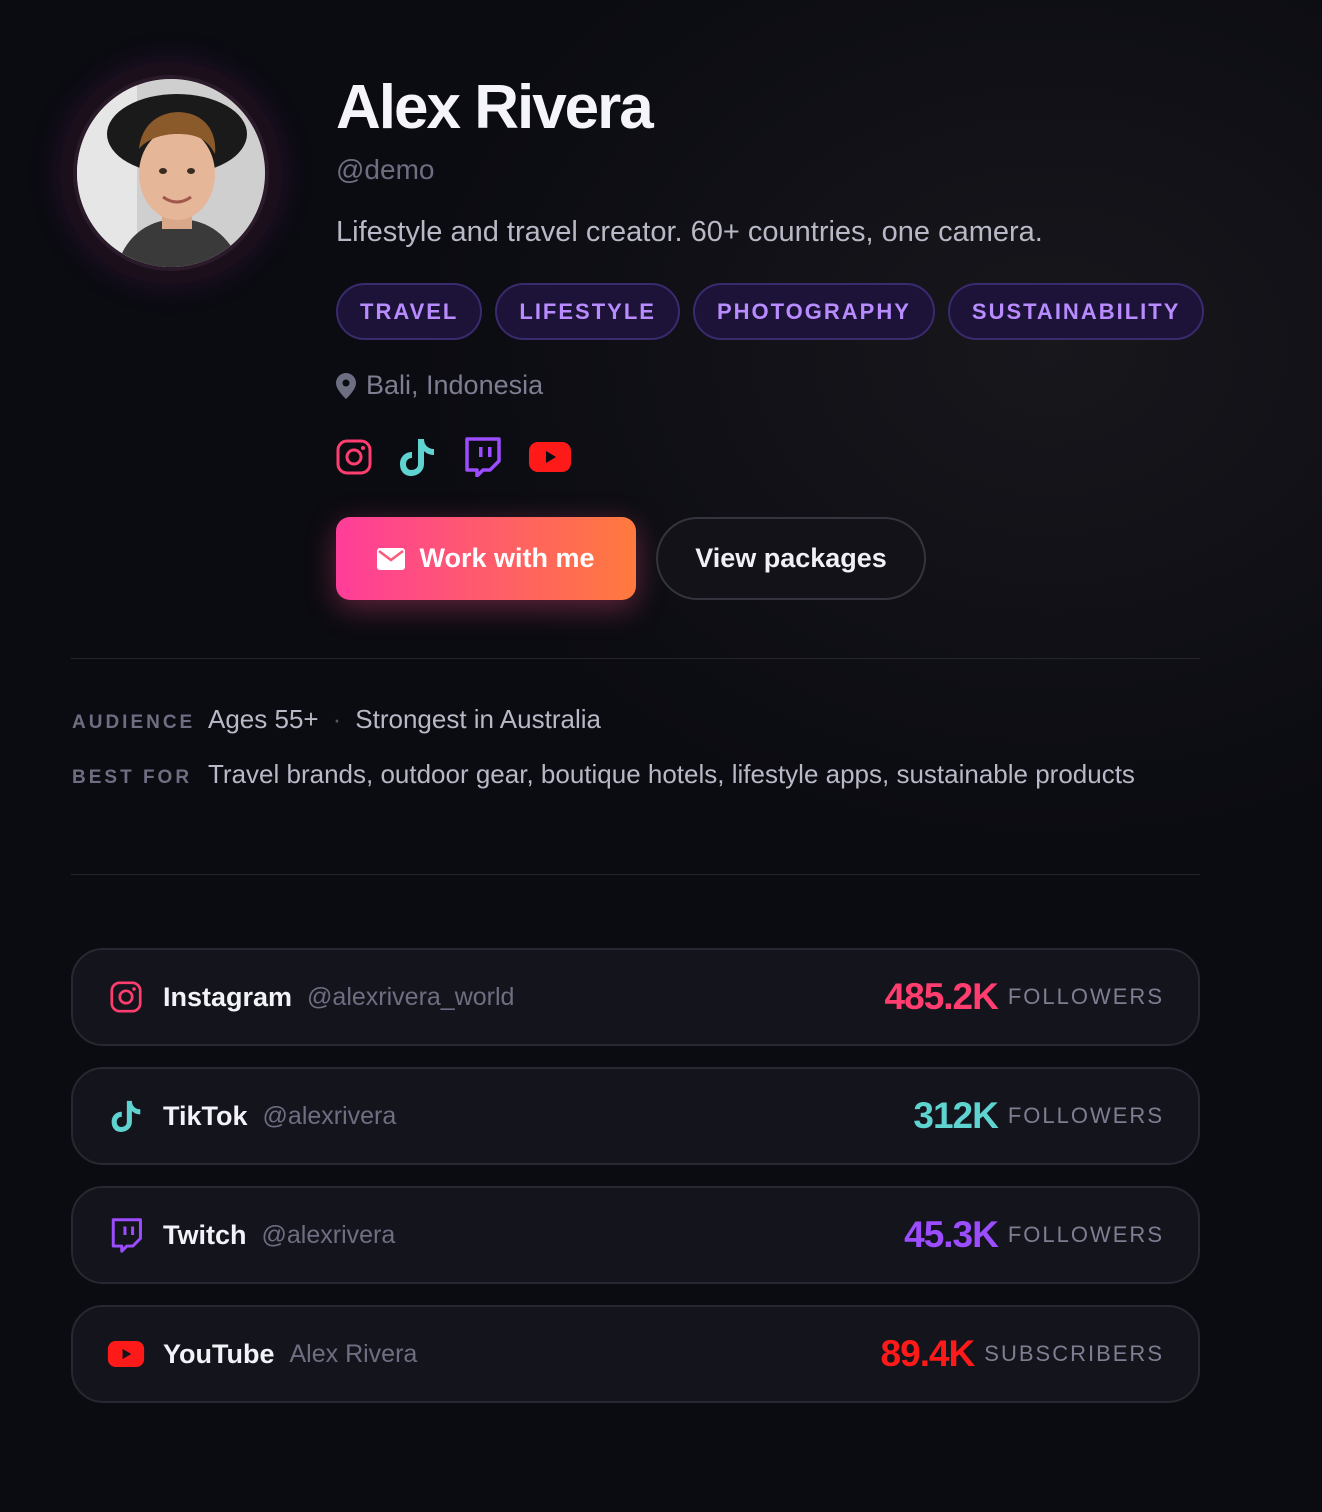  I want to click on avatar-ring, so click(171, 173).